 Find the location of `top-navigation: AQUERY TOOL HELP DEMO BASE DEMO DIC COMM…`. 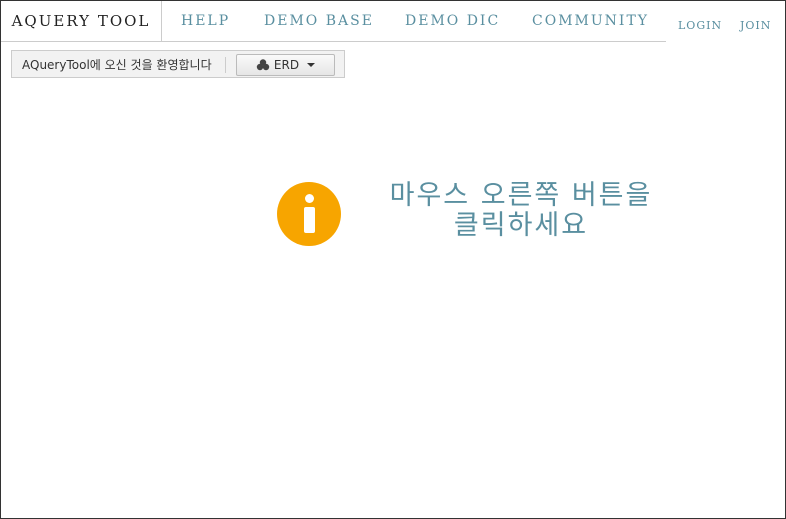

top-navigation: AQUERY TOOL HELP DEMO BASE DEMO DIC COMM… is located at coordinates (333, 21).